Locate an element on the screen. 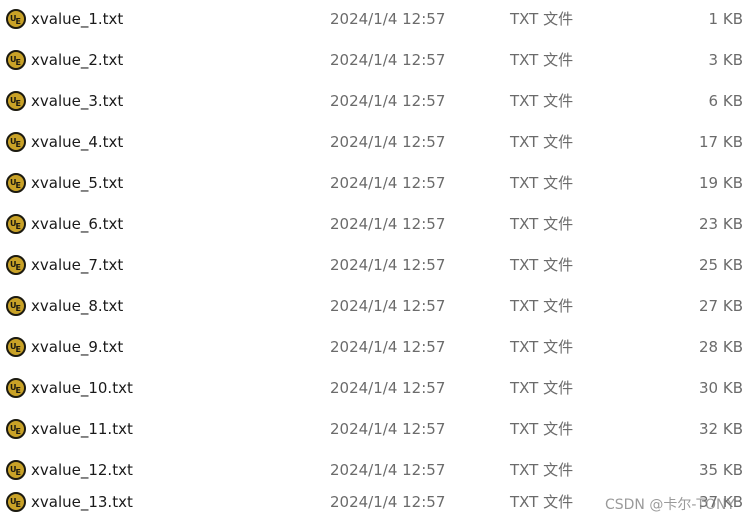 The image size is (749, 524). file-size: 1 KB is located at coordinates (725, 19).